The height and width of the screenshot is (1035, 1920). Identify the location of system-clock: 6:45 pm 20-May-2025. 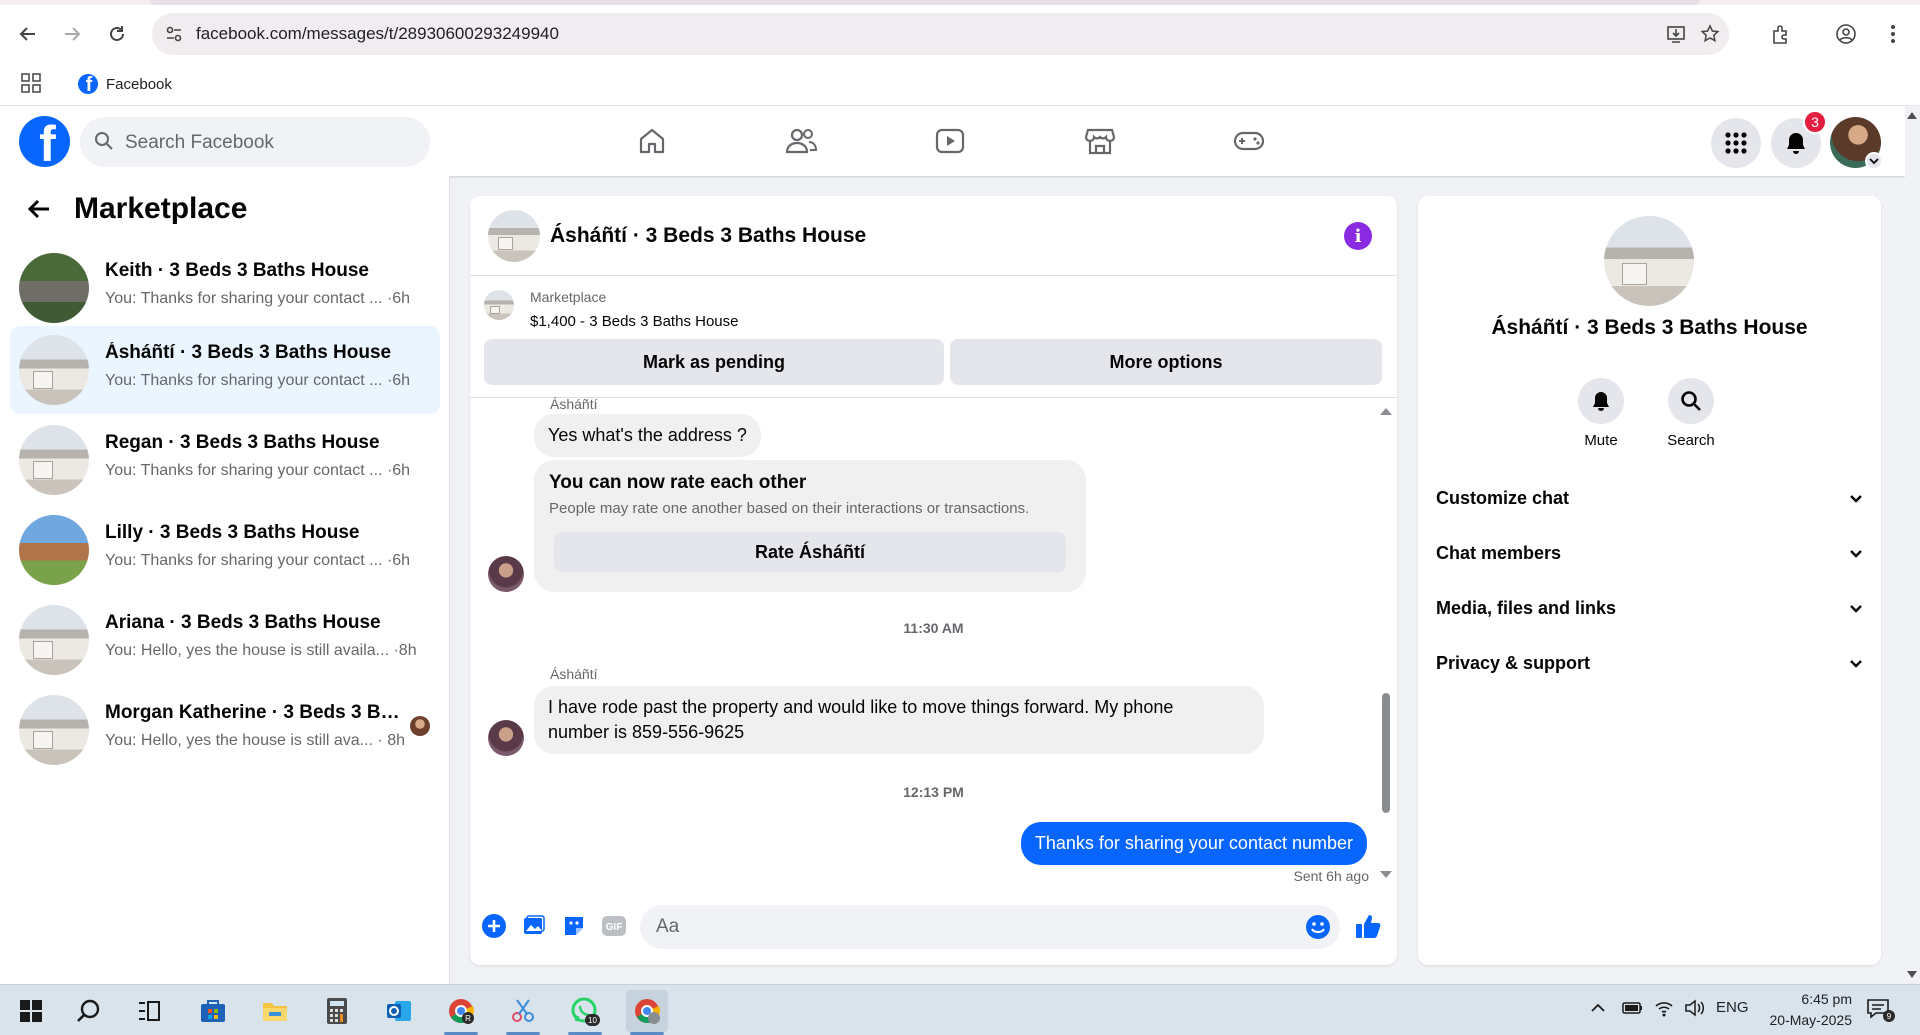
(1802, 1010).